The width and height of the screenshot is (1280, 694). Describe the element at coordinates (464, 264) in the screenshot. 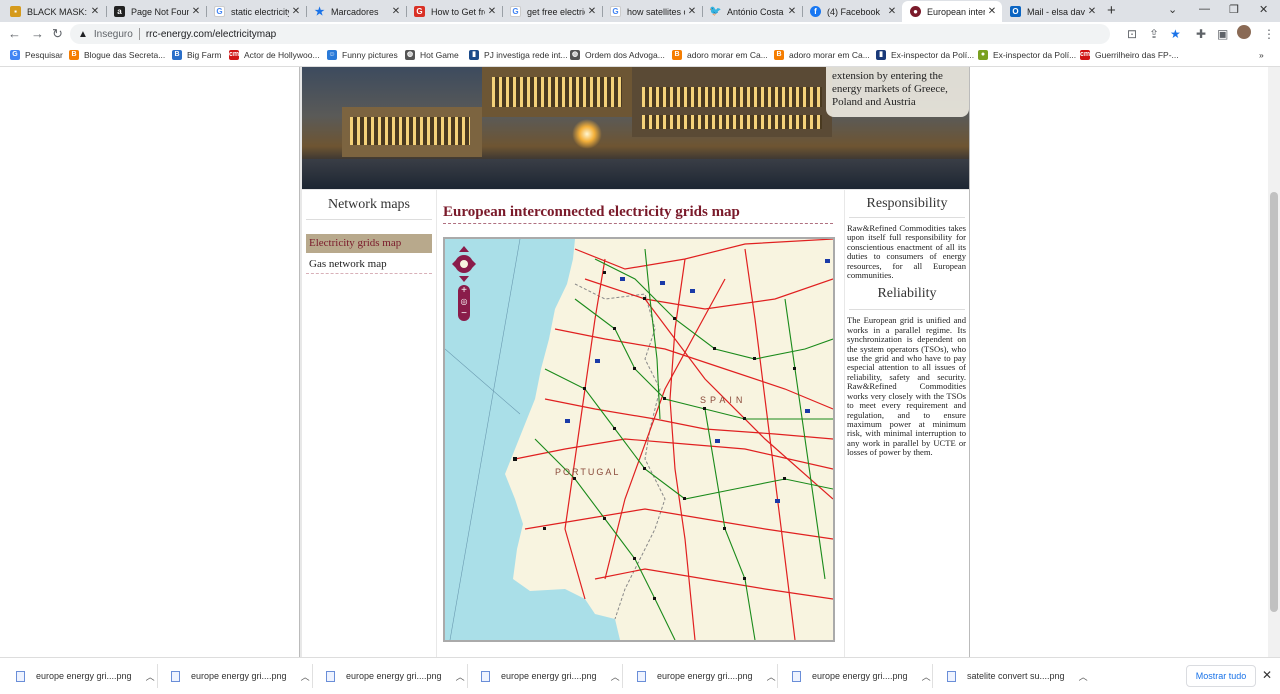

I see `pan-control` at that location.